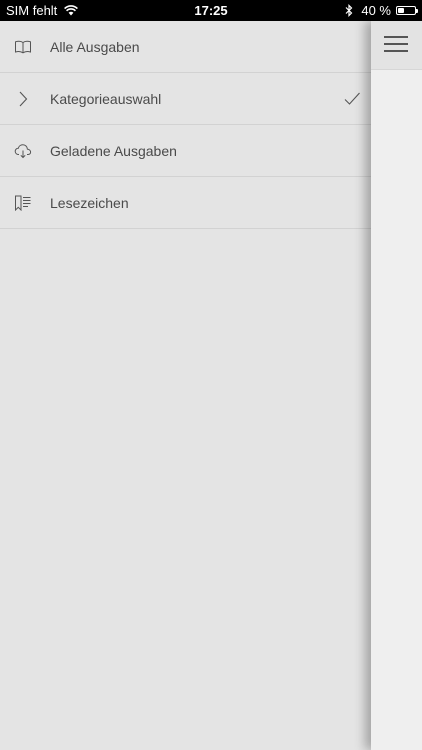  I want to click on top-bar, so click(396, 45).